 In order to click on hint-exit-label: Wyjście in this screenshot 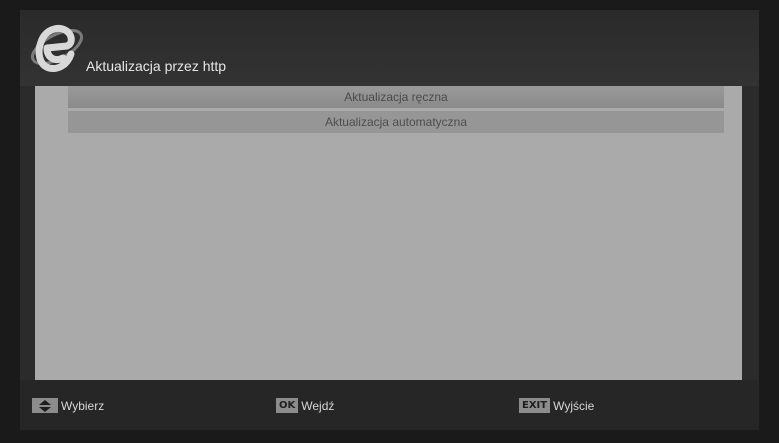, I will do `click(574, 405)`.